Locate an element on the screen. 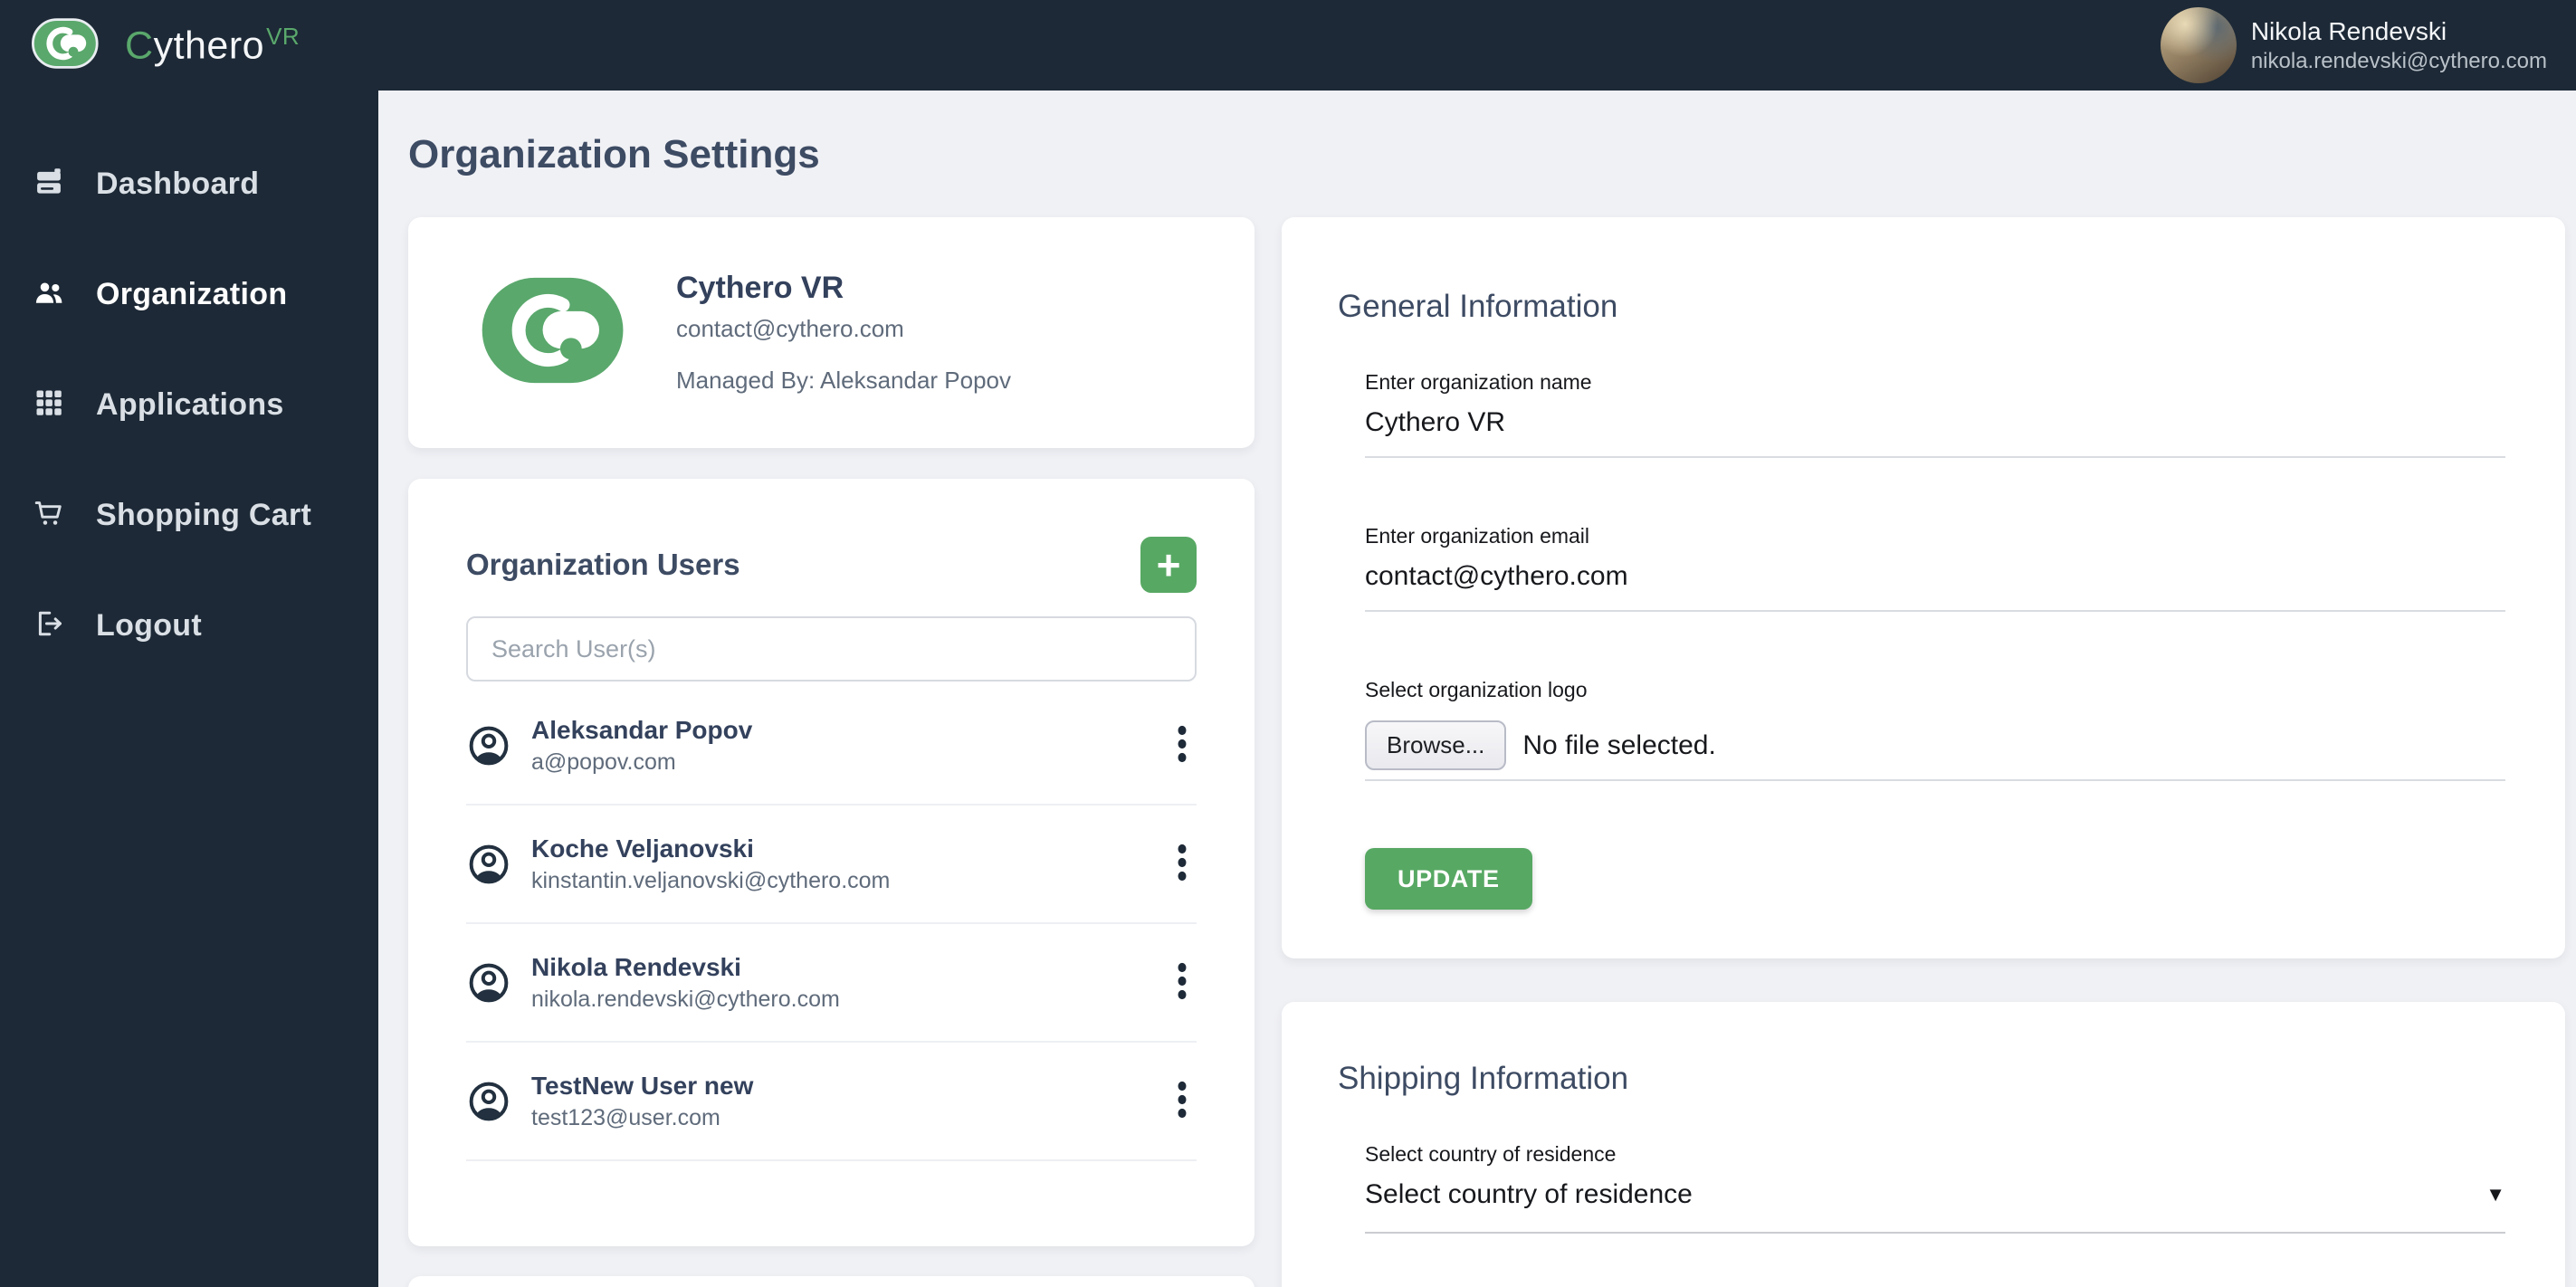 The width and height of the screenshot is (2576, 1287). organization-name-input is located at coordinates (1935, 431).